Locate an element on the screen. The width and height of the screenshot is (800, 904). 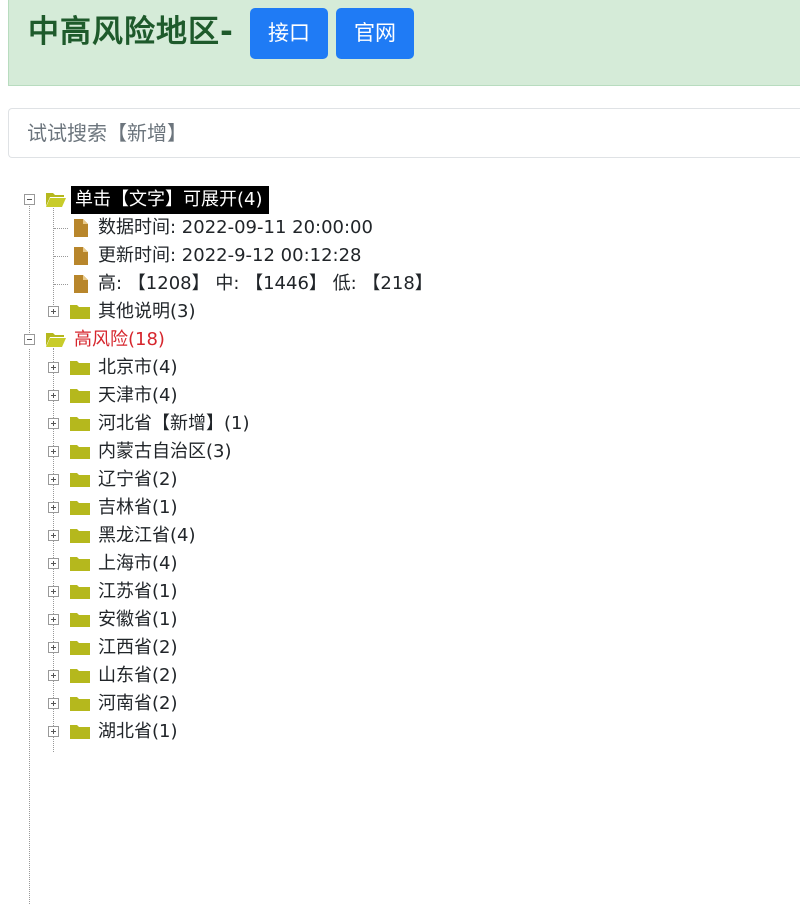
tree-node-label: 更新时间: 2022-9-12 00:12:28 is located at coordinates (230, 256).